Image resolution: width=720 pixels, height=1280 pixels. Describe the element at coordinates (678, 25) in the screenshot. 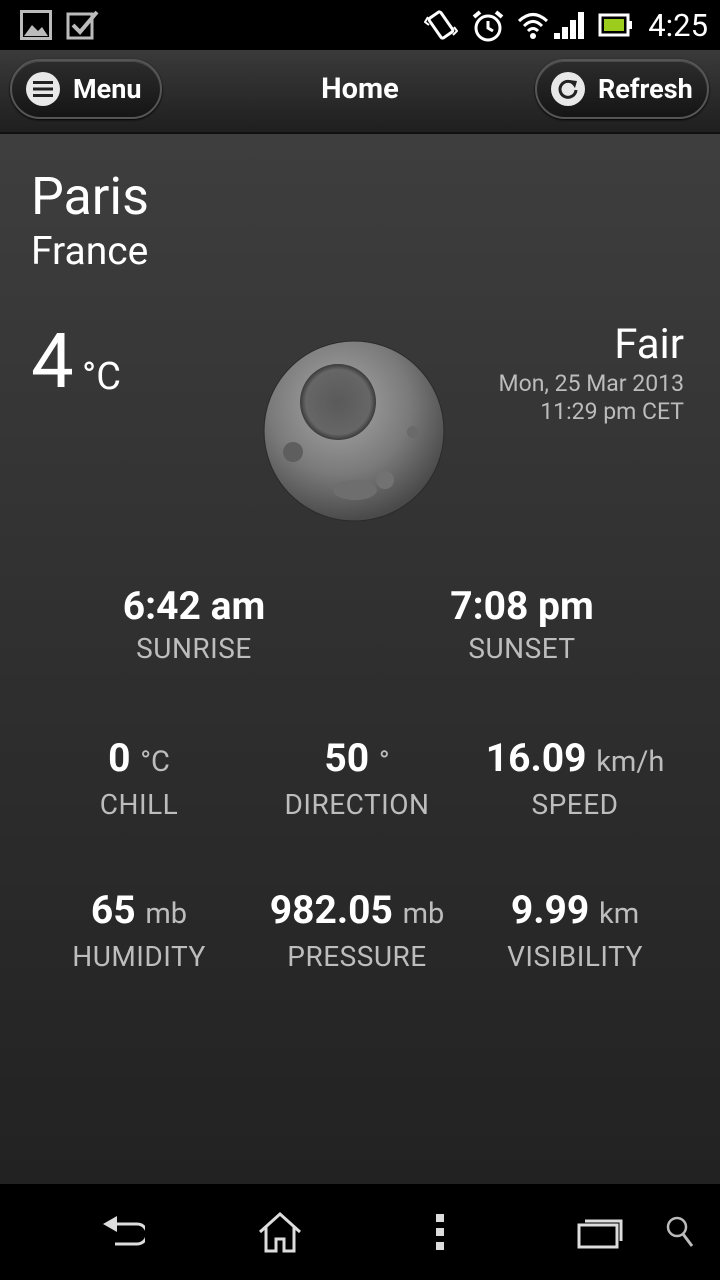

I see `status-time: 4:25` at that location.